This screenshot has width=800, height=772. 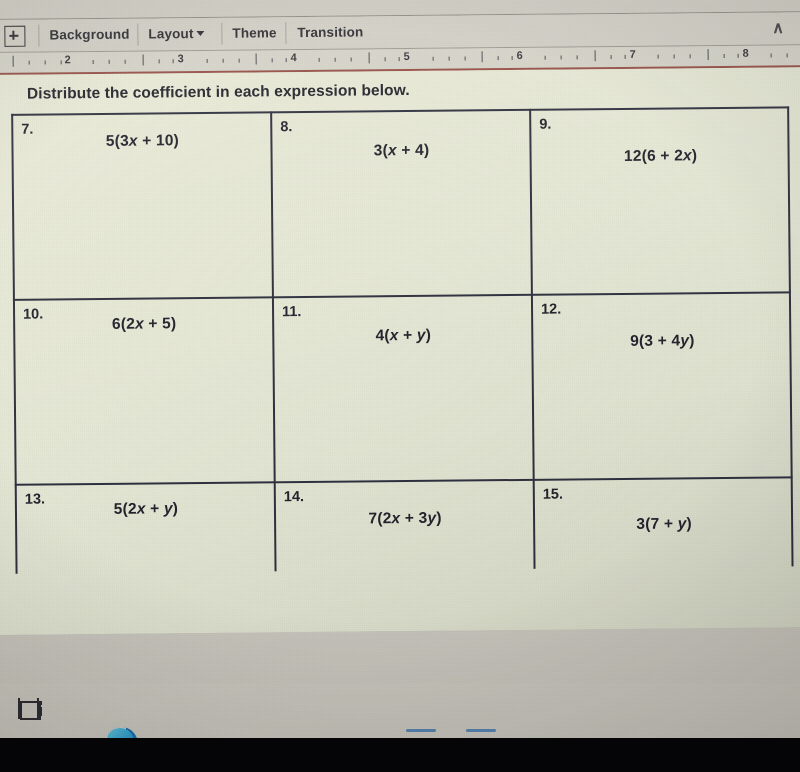 What do you see at coordinates (632, 54) in the screenshot?
I see `ruler-tick-7: 7` at bounding box center [632, 54].